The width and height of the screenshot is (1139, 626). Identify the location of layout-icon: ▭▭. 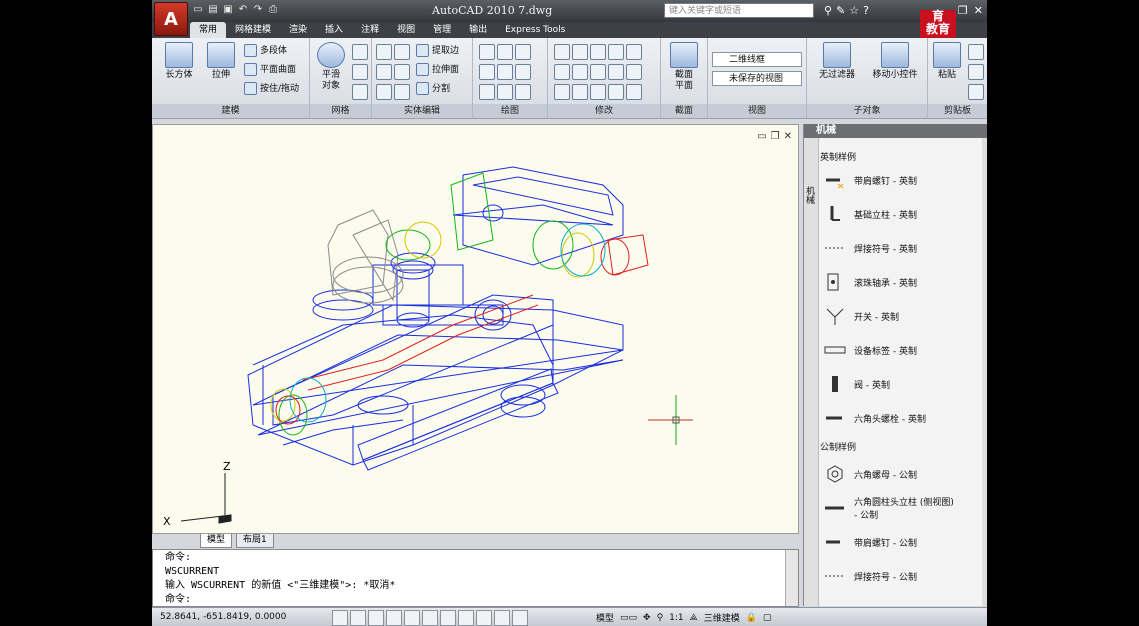
(628, 618).